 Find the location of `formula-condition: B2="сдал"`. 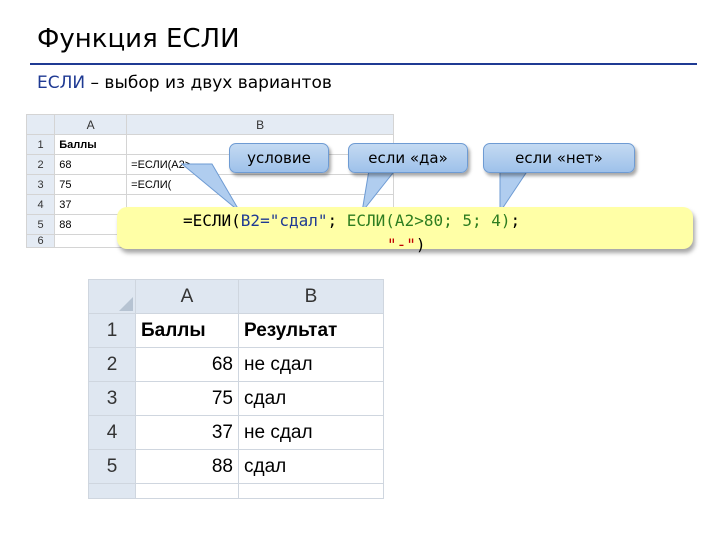

formula-condition: B2="сдал" is located at coordinates (284, 220).